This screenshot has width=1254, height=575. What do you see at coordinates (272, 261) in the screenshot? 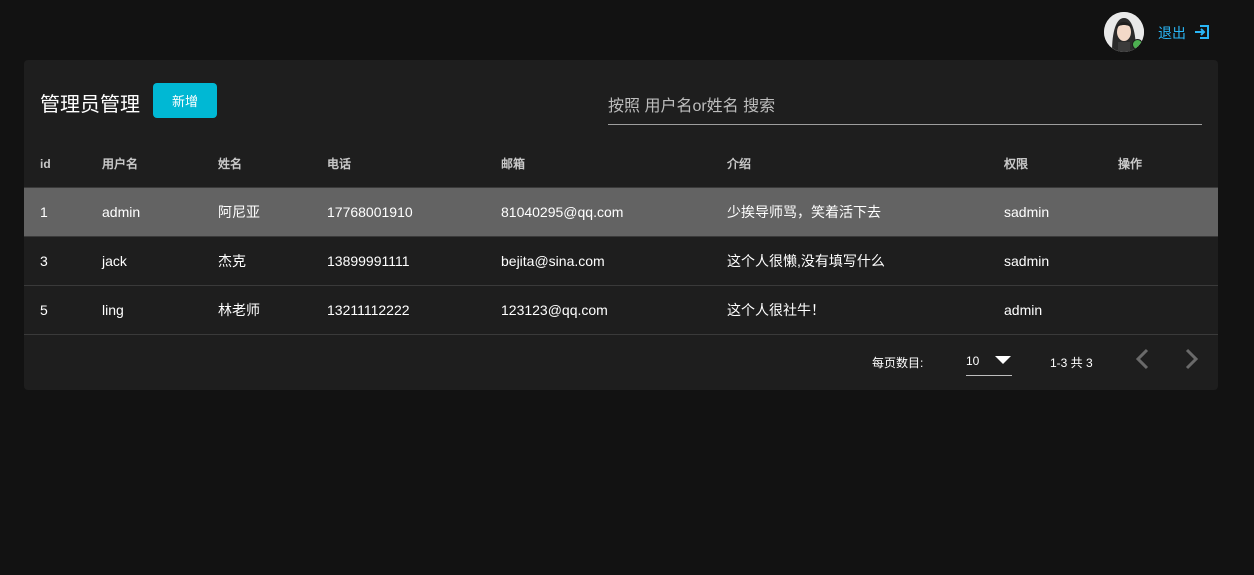
I see `cell-name: 杰克` at bounding box center [272, 261].